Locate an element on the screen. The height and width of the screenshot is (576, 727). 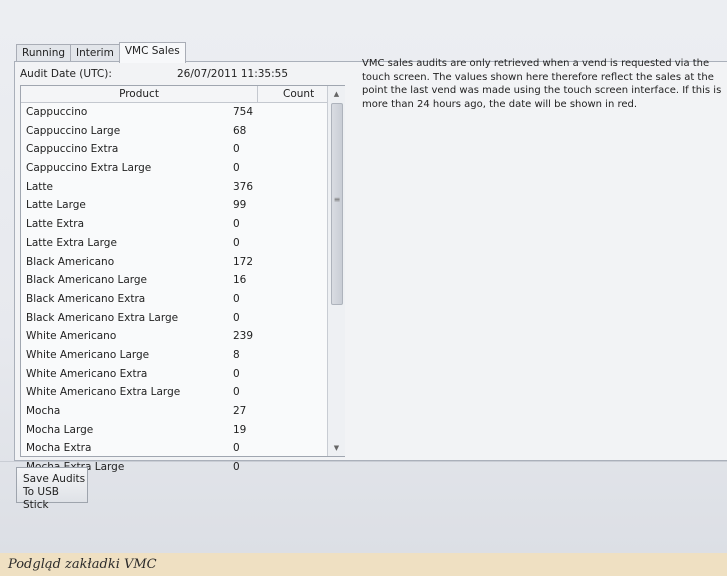
count-cell: 27 is located at coordinates (240, 411).